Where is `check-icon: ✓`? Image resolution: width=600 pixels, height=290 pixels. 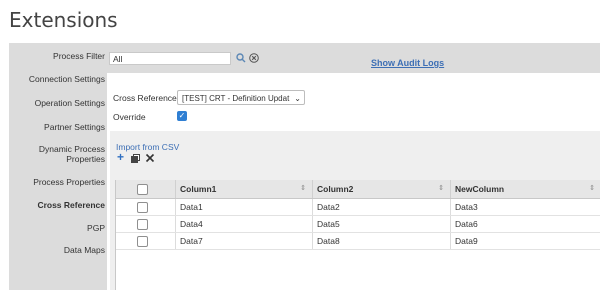 check-icon: ✓ is located at coordinates (182, 115).